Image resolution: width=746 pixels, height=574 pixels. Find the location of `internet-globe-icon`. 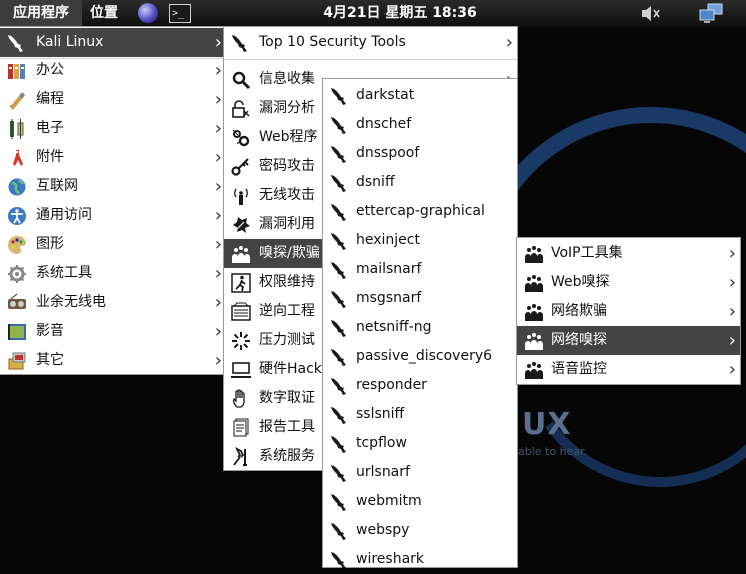

internet-globe-icon is located at coordinates (17, 187).